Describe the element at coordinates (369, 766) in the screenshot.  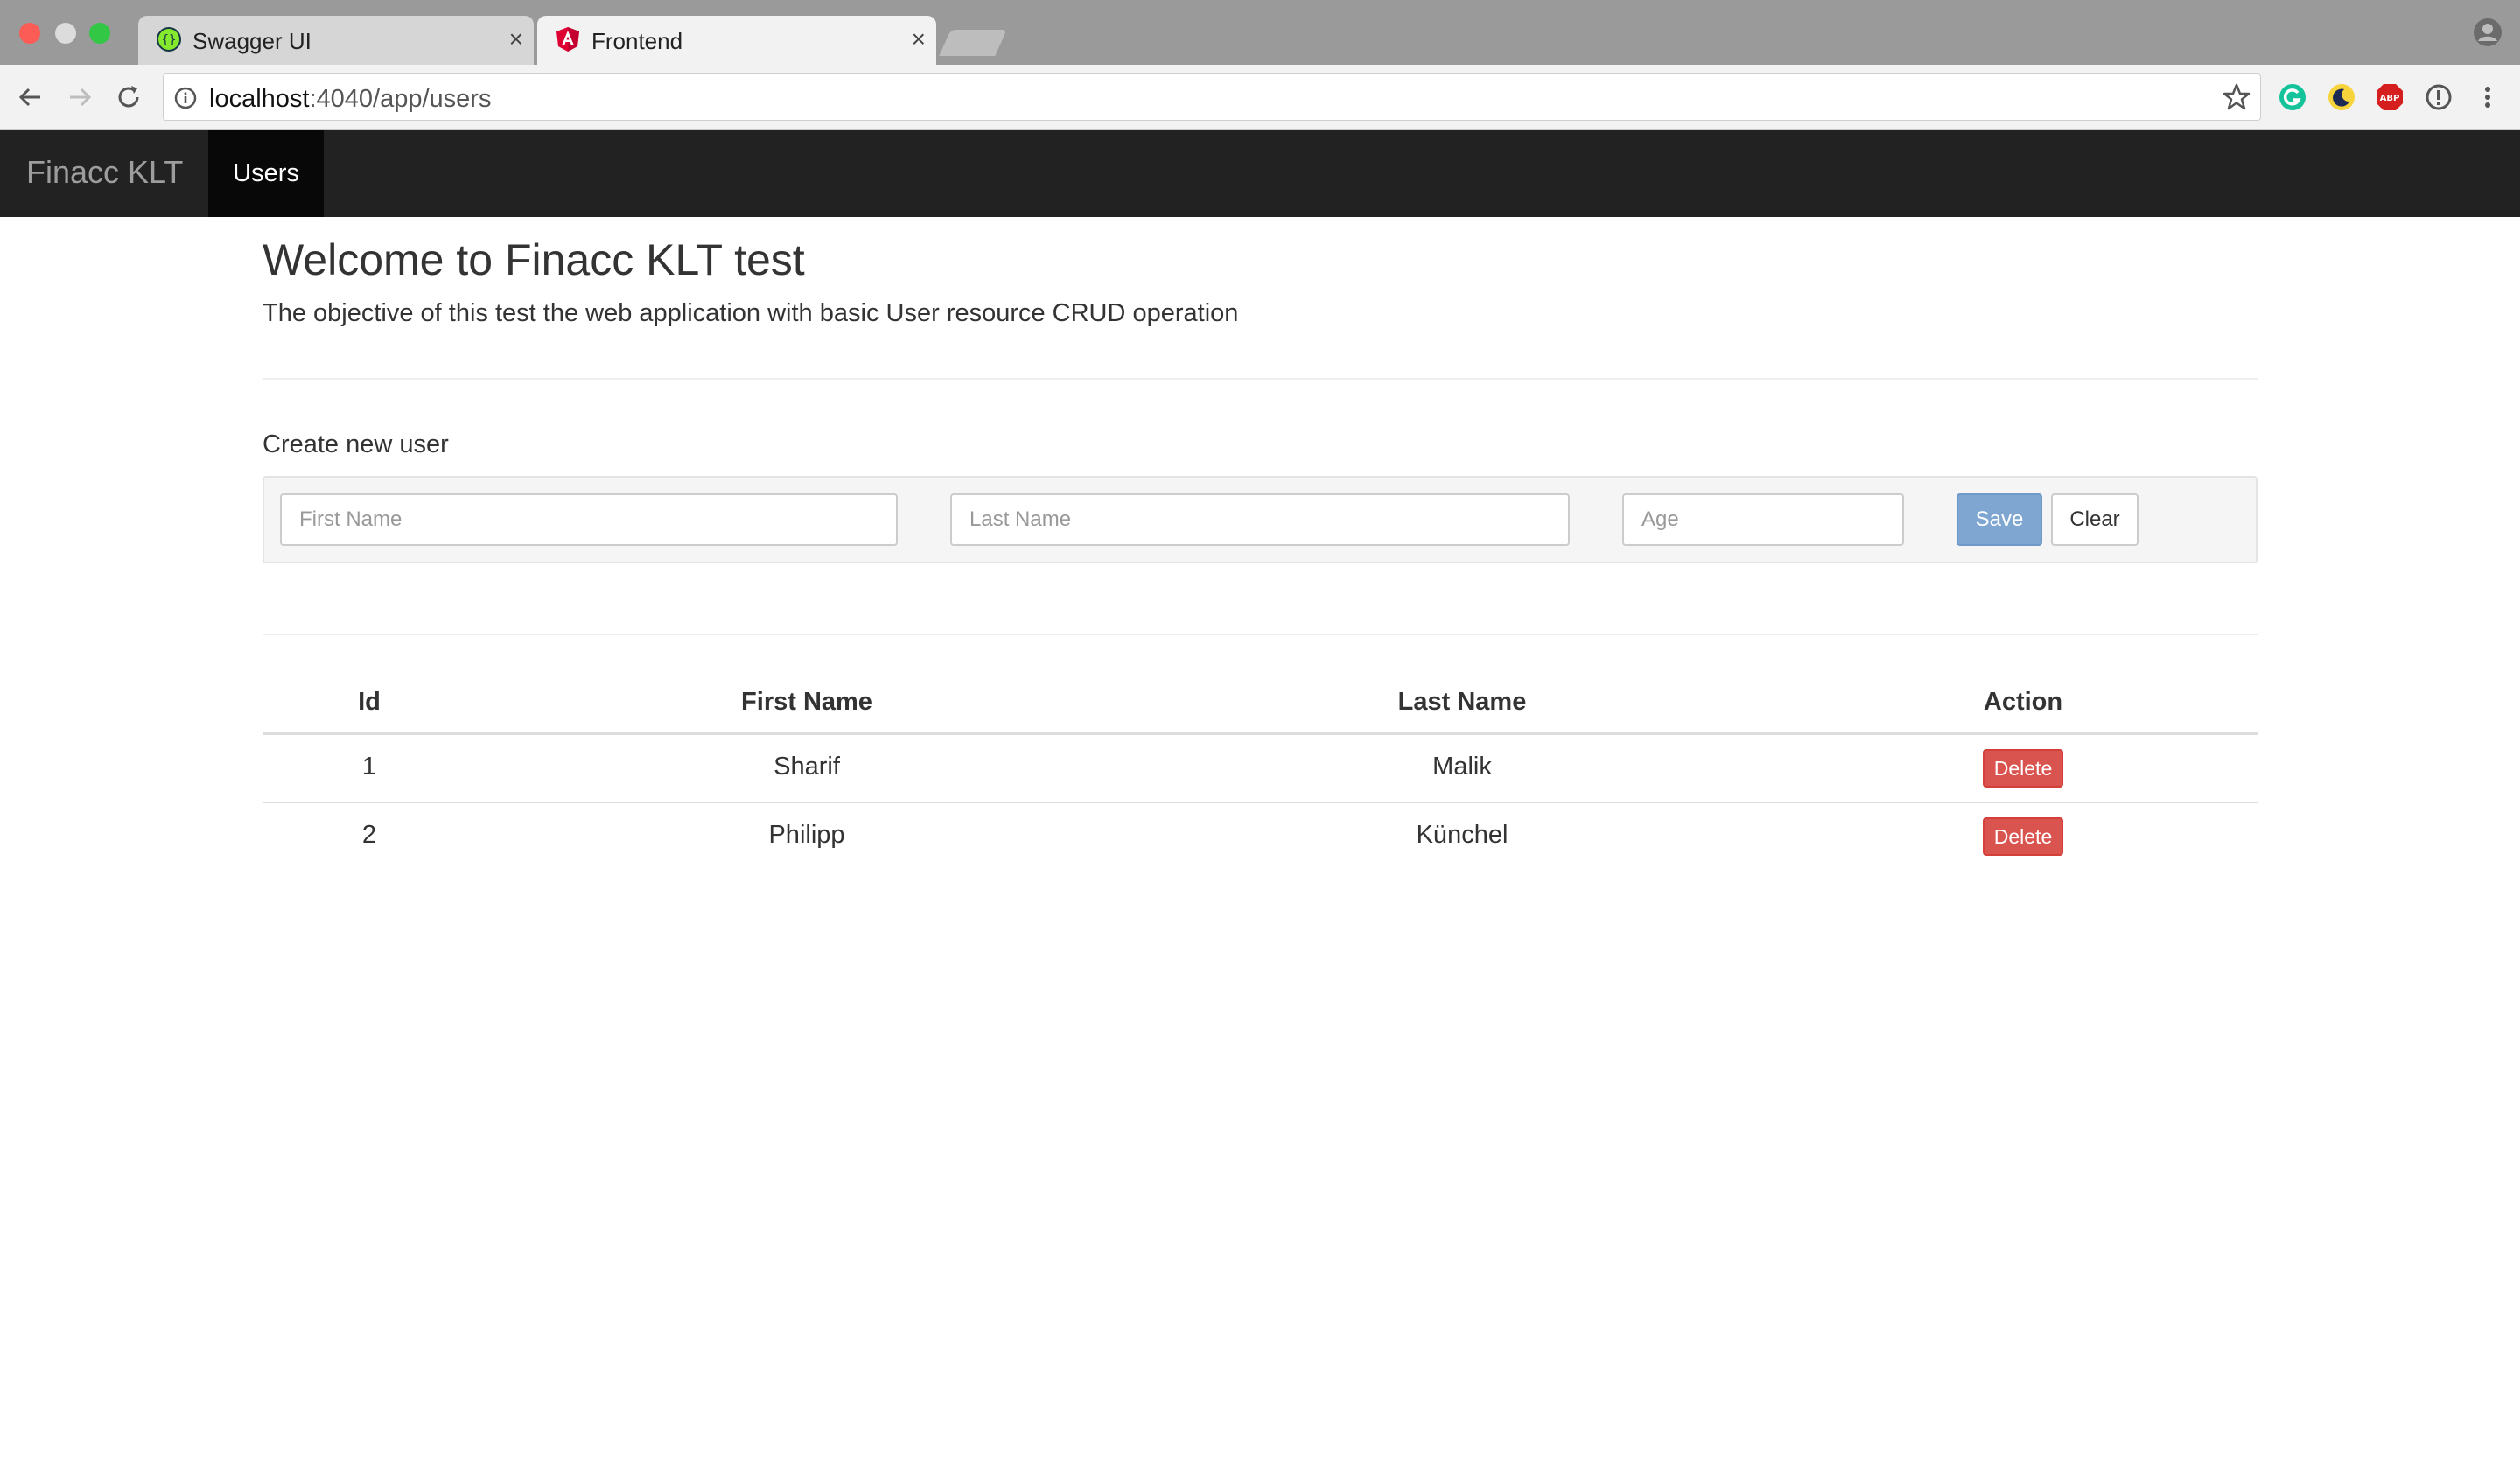
I see `cell-id: 1` at that location.